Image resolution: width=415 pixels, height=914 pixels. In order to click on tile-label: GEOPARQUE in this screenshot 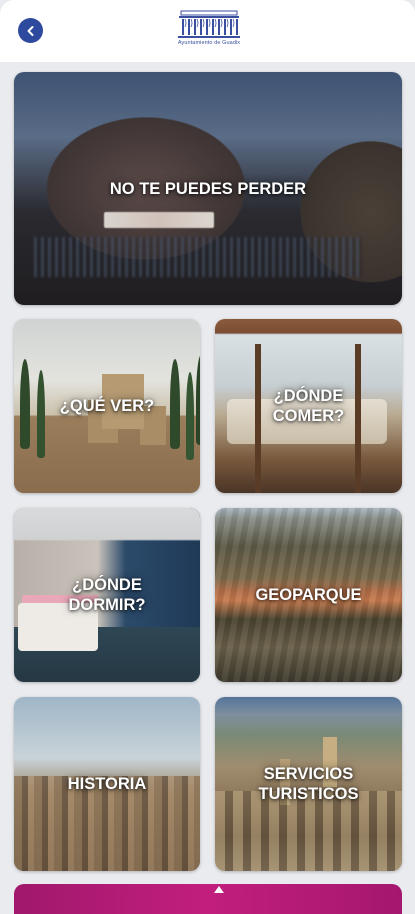, I will do `click(308, 595)`.